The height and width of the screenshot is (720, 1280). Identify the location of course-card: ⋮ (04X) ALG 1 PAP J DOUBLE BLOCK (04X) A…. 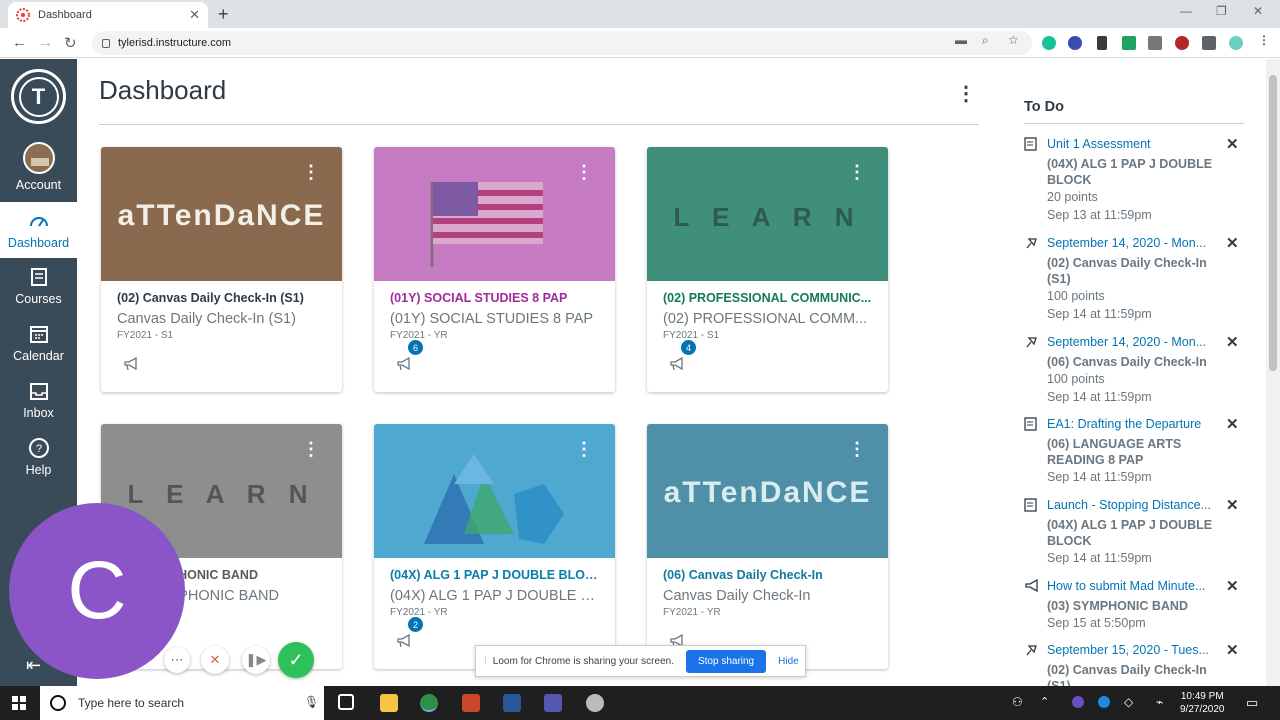
(494, 546).